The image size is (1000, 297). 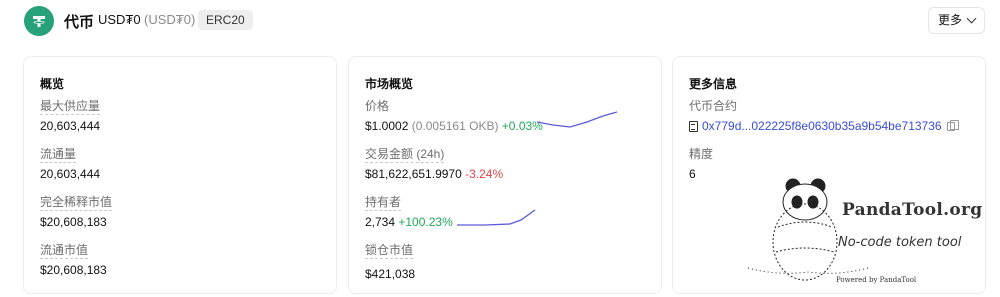 What do you see at coordinates (377, 106) in the screenshot?
I see `price-label: 价格` at bounding box center [377, 106].